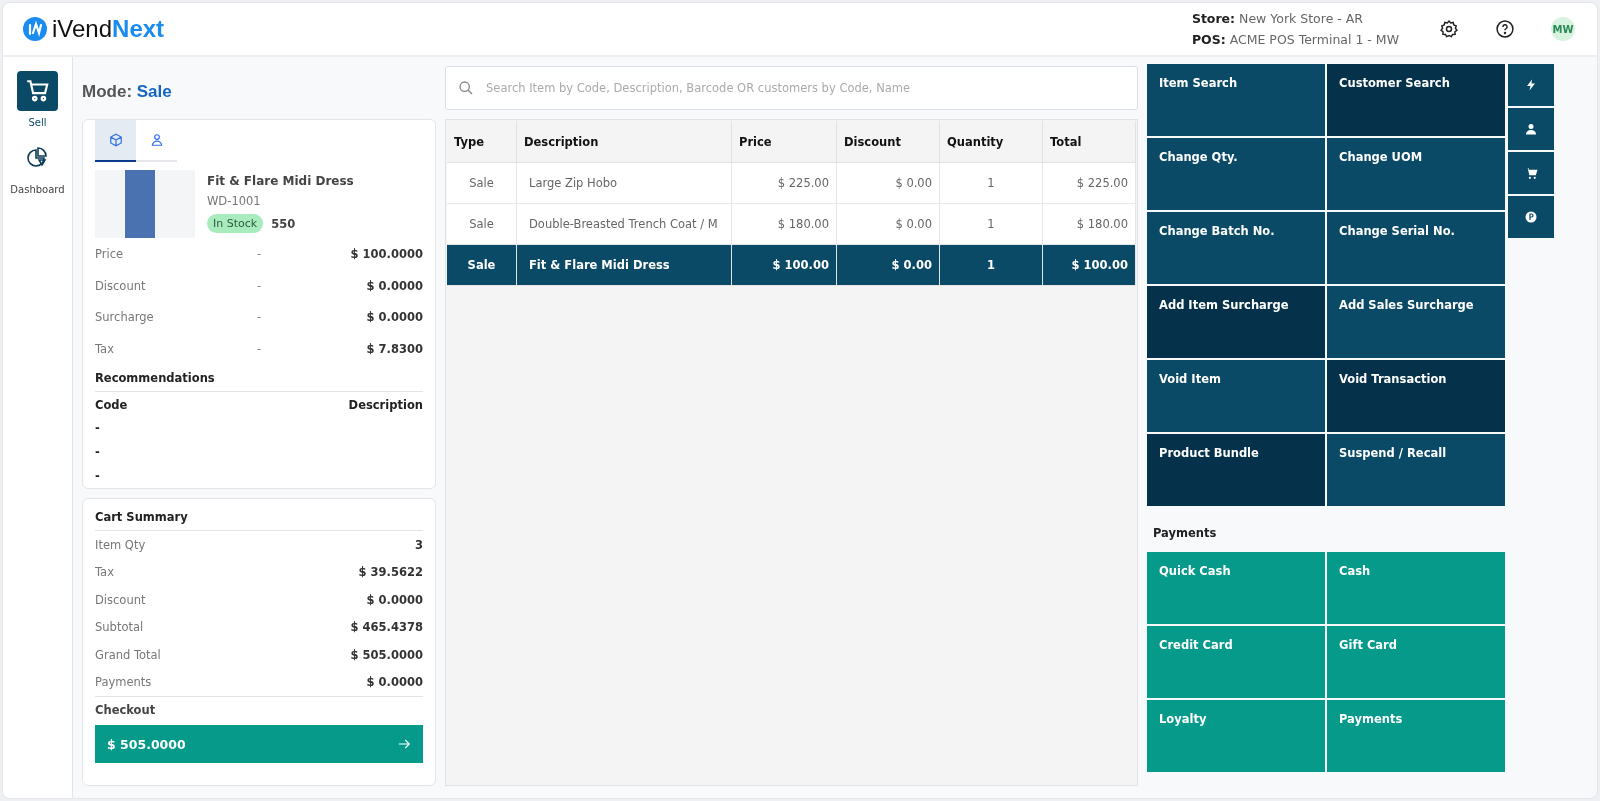 This screenshot has width=1600, height=801. I want to click on product-tab, so click(115, 141).